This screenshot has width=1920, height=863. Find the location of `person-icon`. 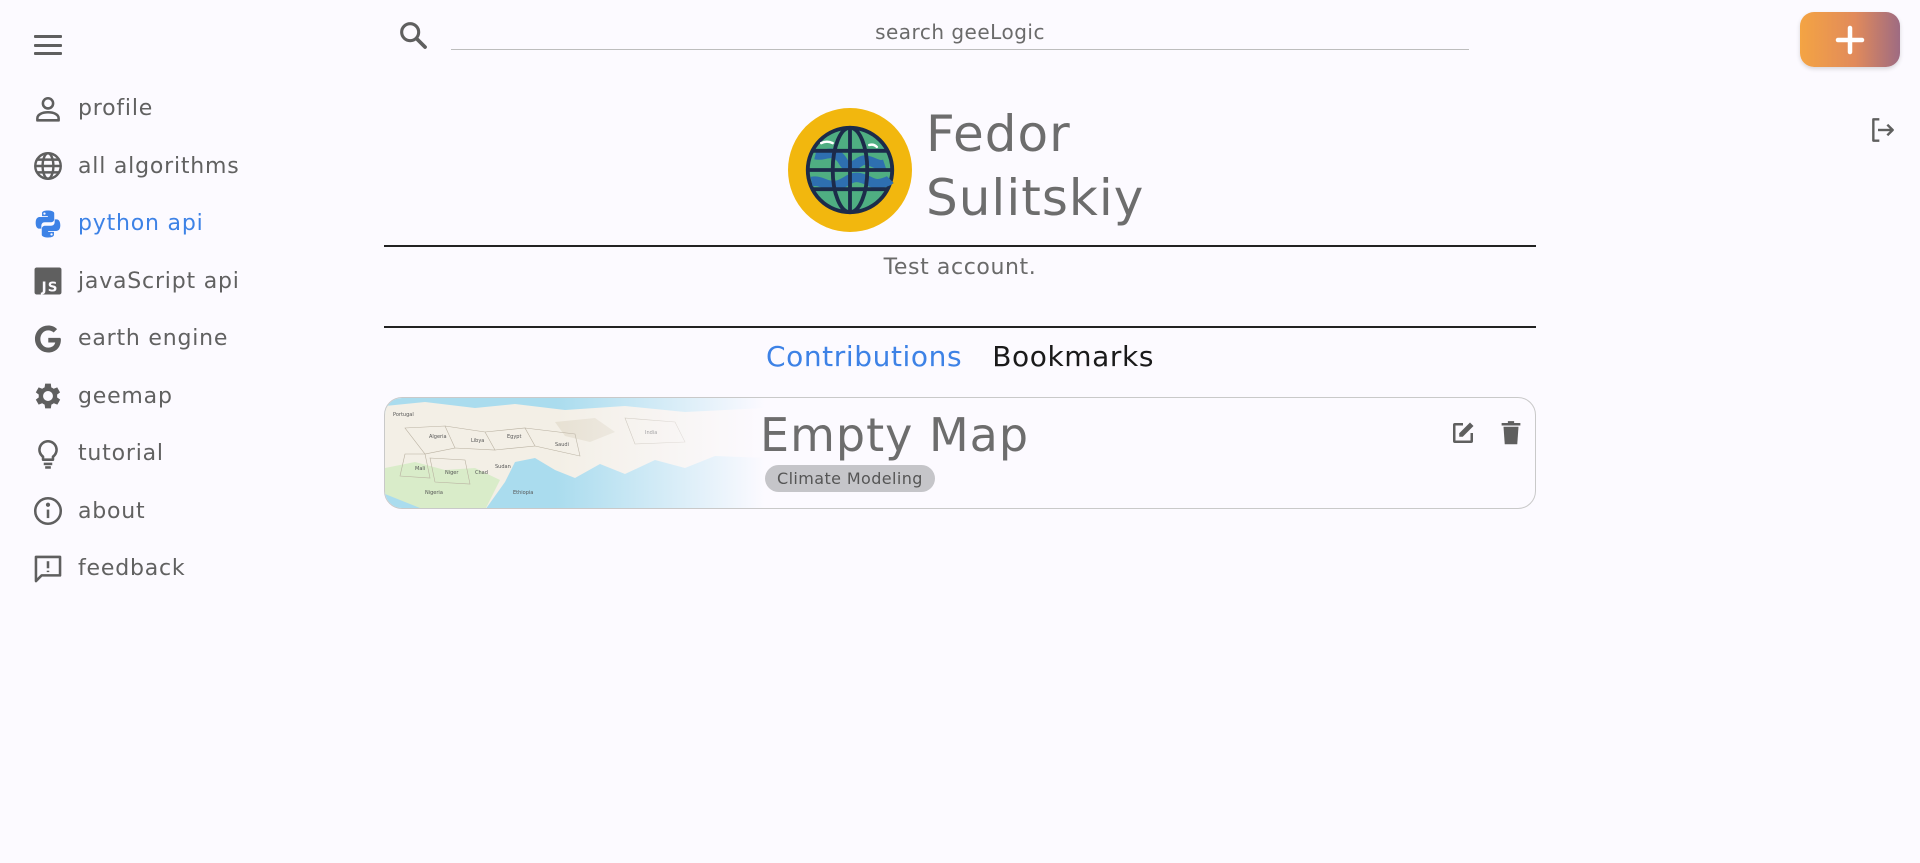

person-icon is located at coordinates (48, 109).